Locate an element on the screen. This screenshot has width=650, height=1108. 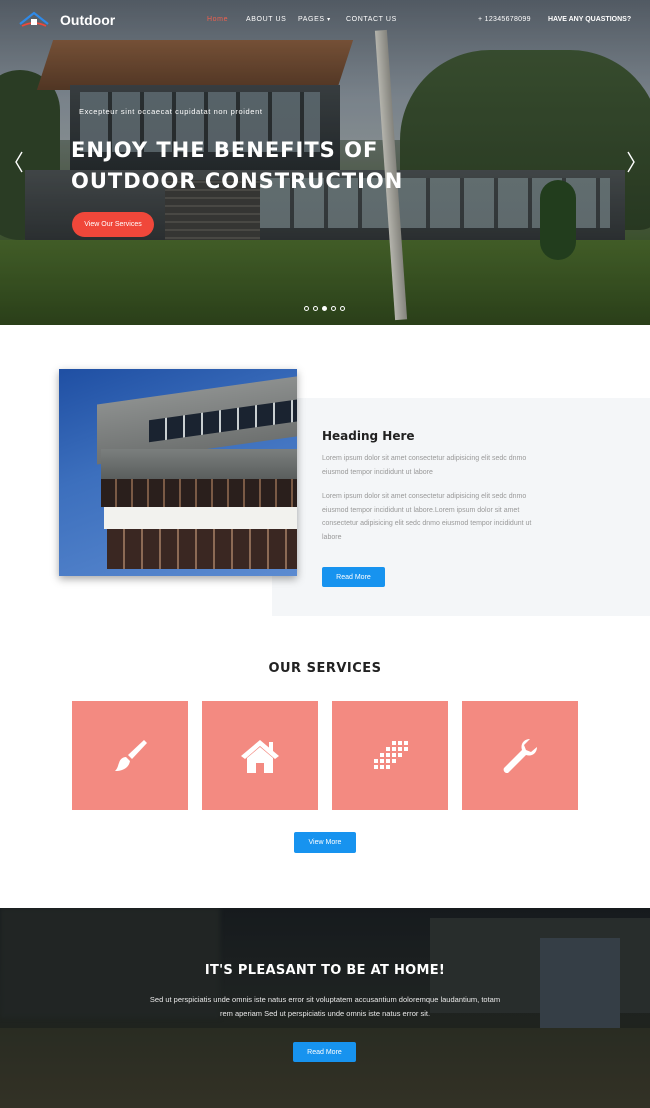
brand-logo-text: Outdoor is located at coordinates (87, 20).